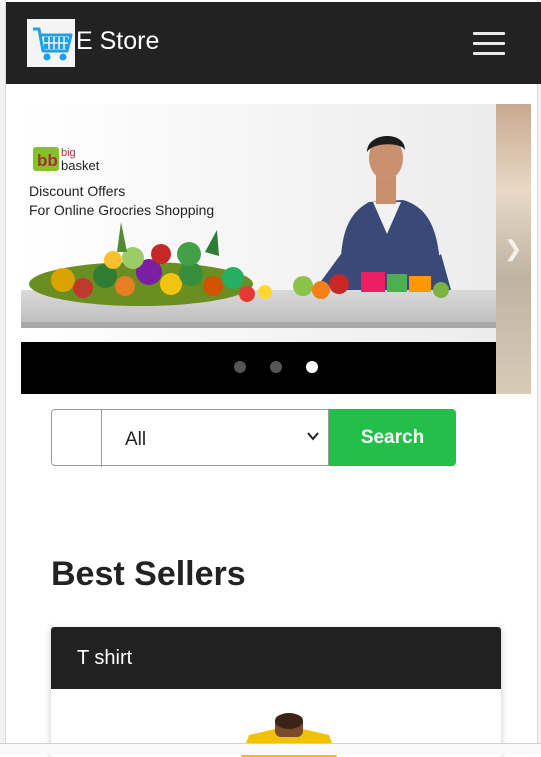 The height and width of the screenshot is (757, 541). Describe the element at coordinates (276, 692) in the screenshot. I see `product-card: T shirt` at that location.